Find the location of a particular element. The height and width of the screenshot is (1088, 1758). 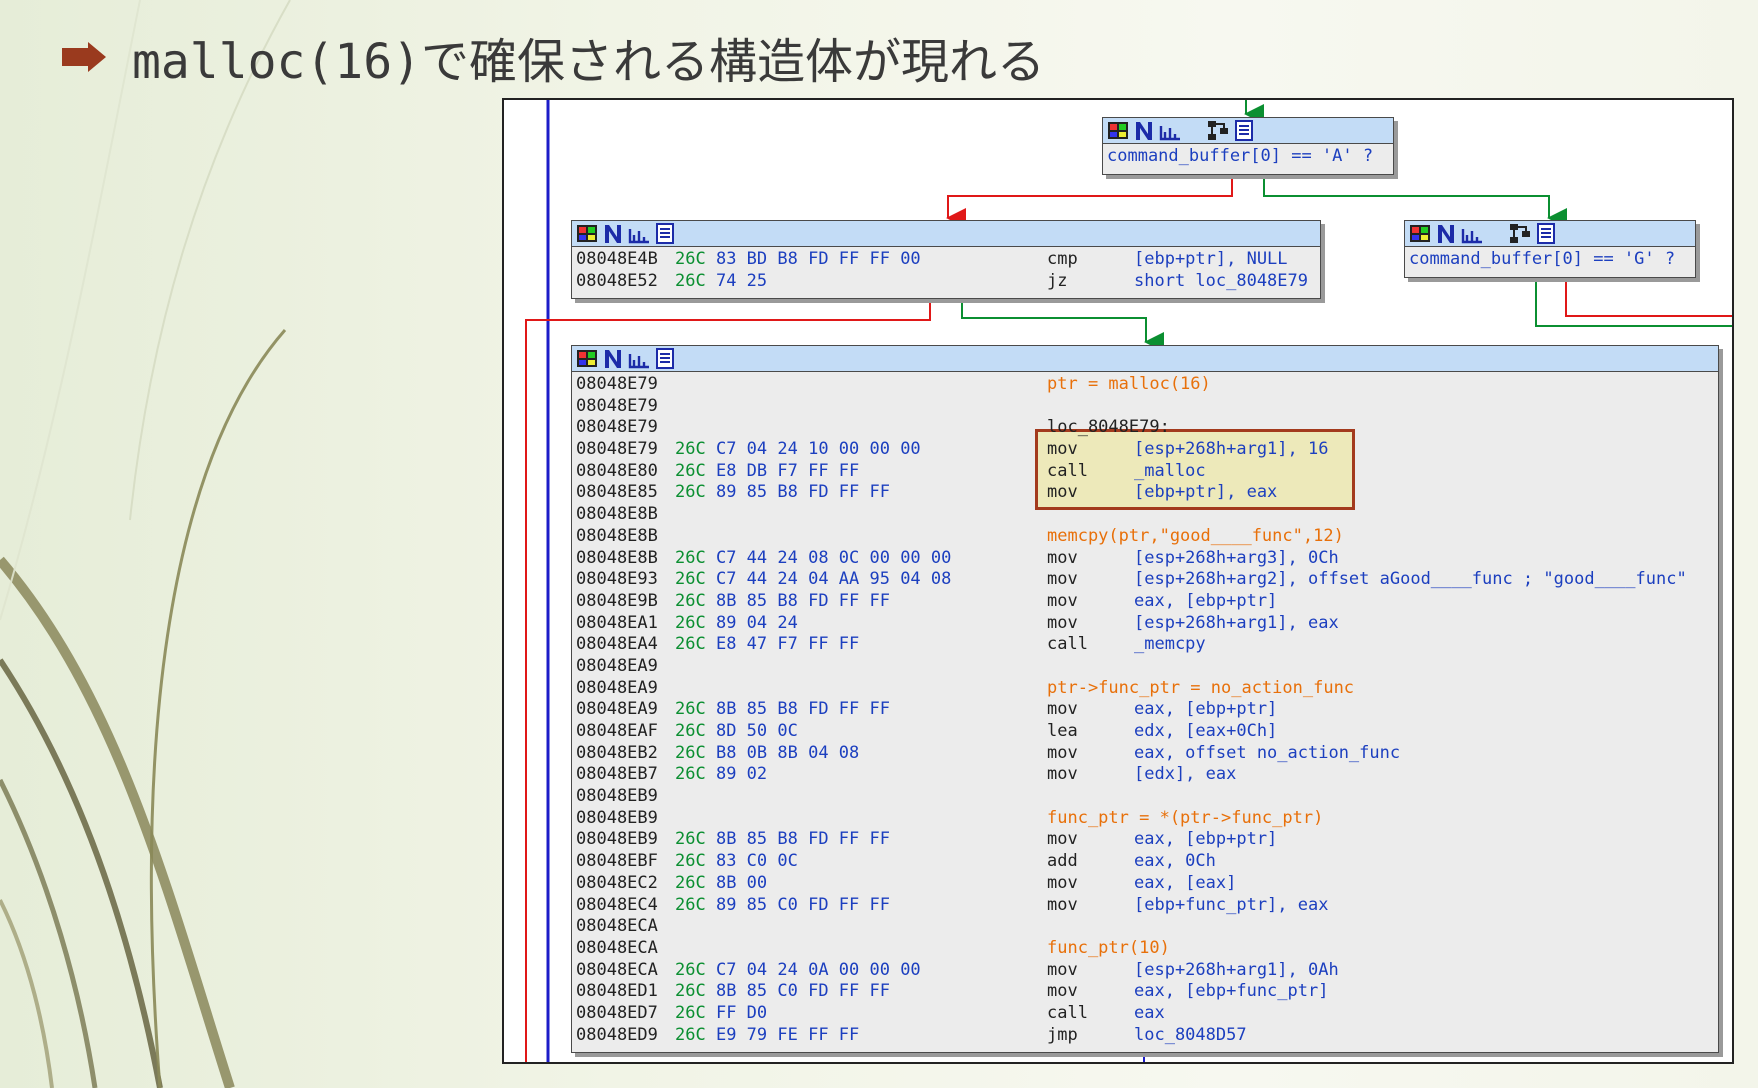

address: 08048E52 is located at coordinates (617, 280).